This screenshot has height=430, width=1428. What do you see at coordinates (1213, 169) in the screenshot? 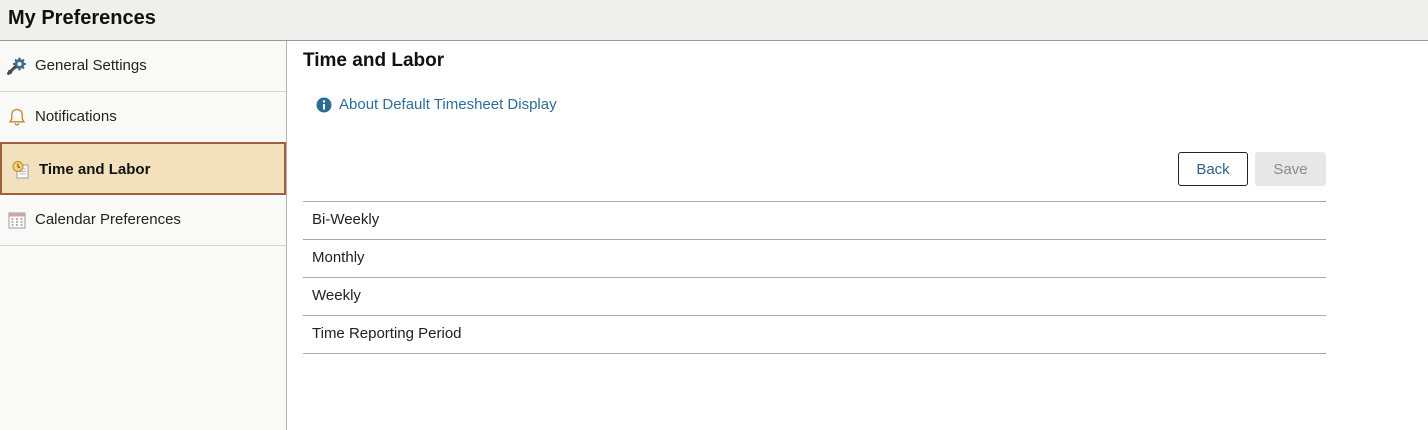
I see `back-button: Back` at bounding box center [1213, 169].